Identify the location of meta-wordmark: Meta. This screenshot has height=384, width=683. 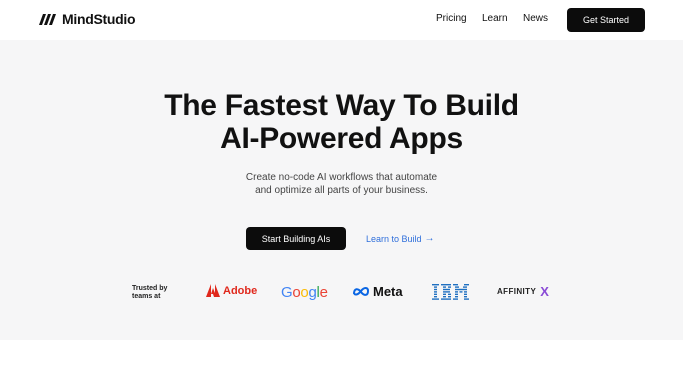
(388, 291).